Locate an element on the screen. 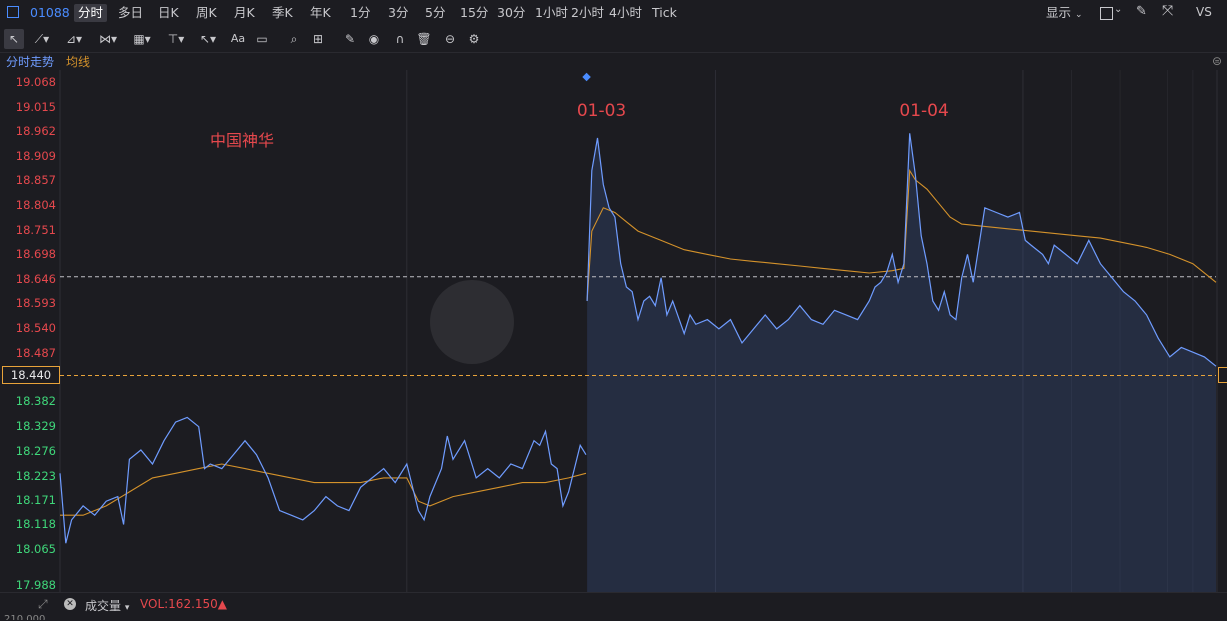 Image resolution: width=1227 pixels, height=621 pixels. magnet-icon: ⊞ is located at coordinates (318, 39).